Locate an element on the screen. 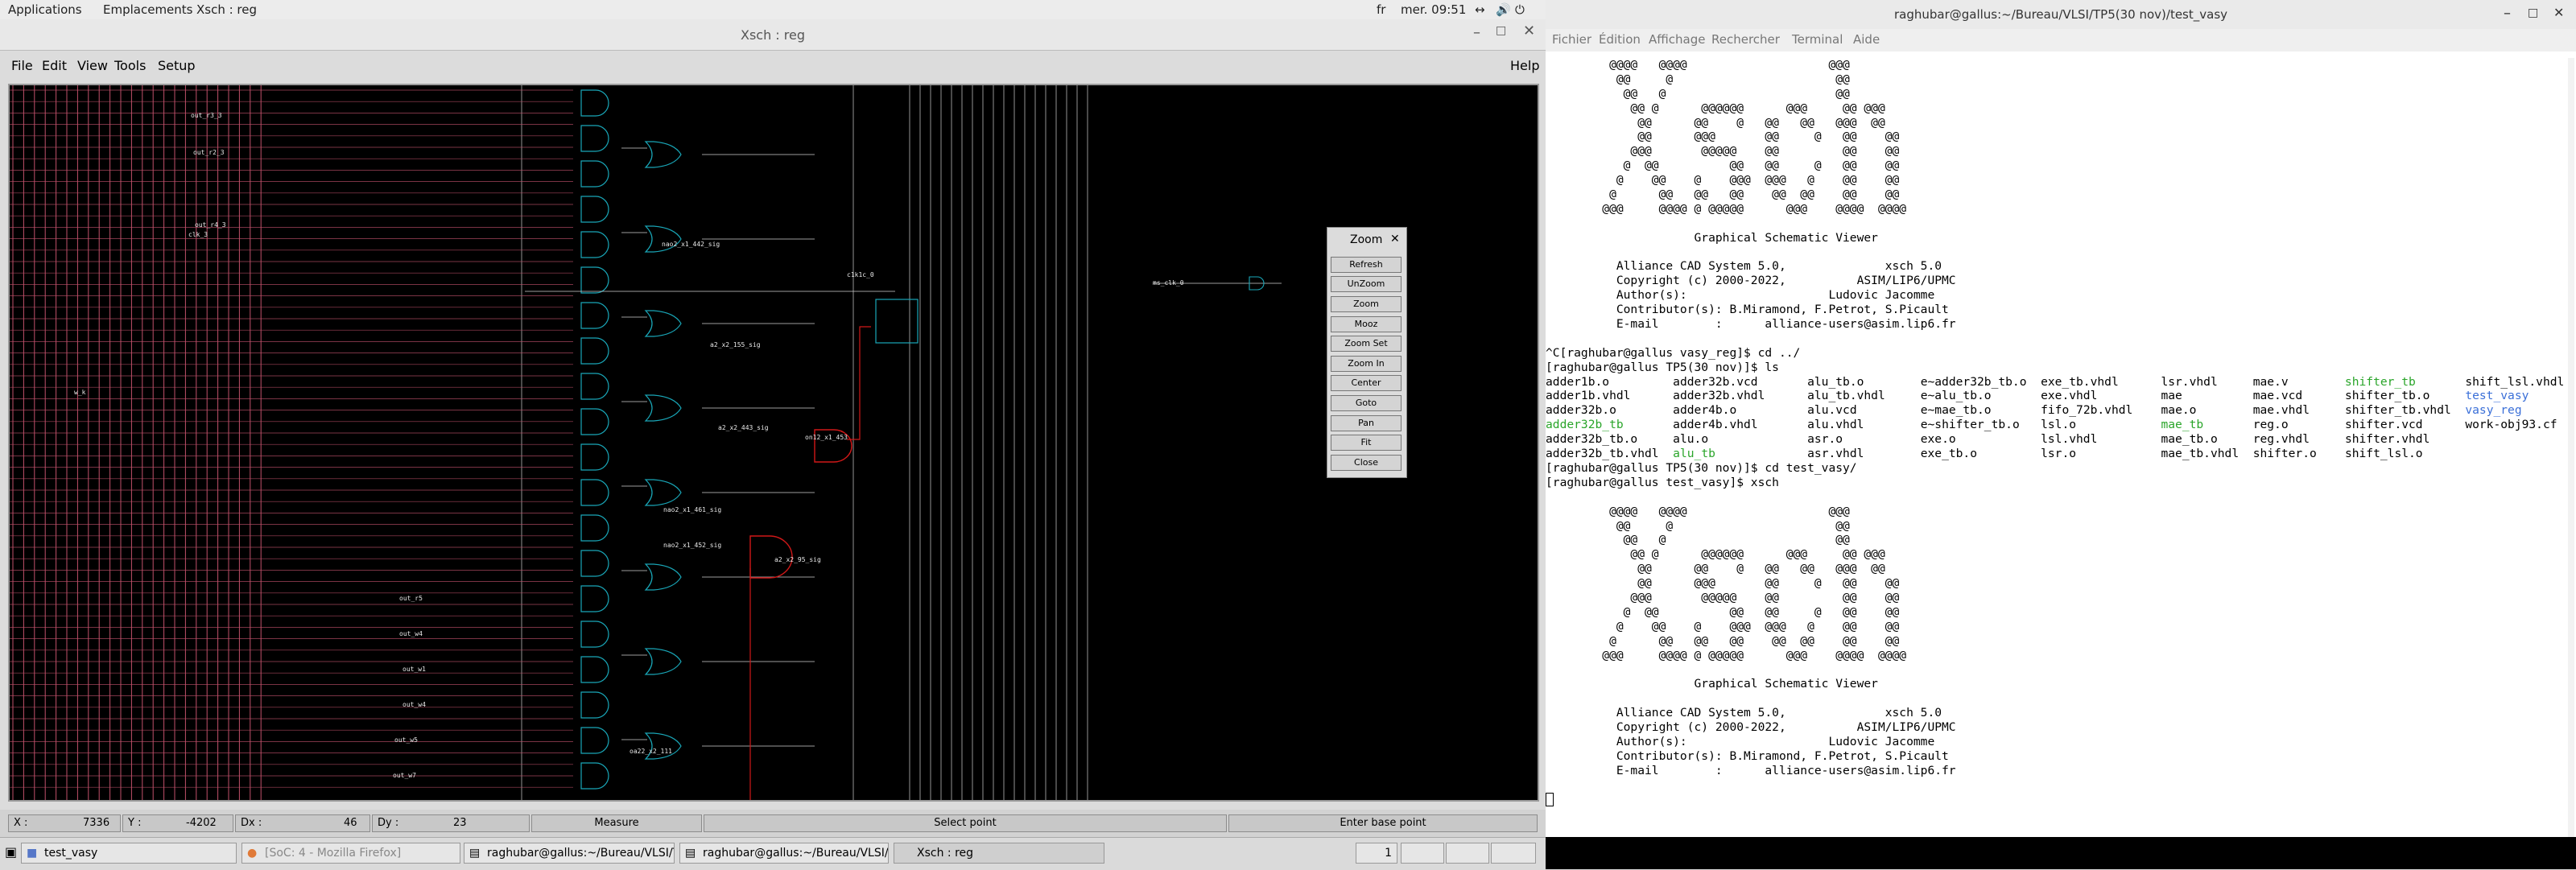 Image resolution: width=2576 pixels, height=870 pixels. zoom-close-button: Close is located at coordinates (1366, 463).